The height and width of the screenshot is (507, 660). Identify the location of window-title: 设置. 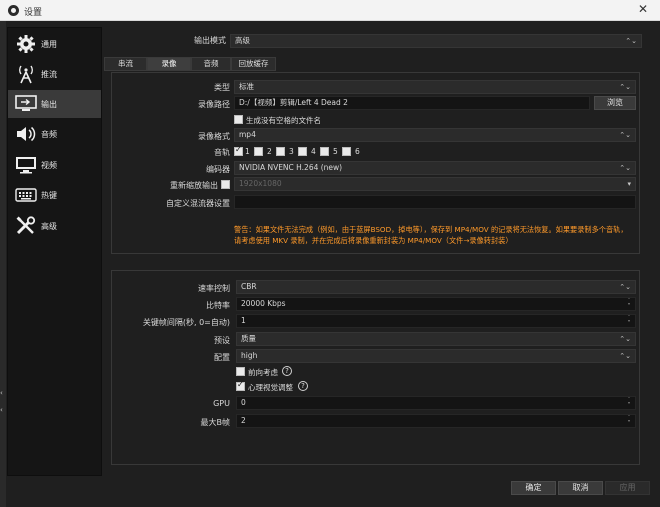
(33, 13).